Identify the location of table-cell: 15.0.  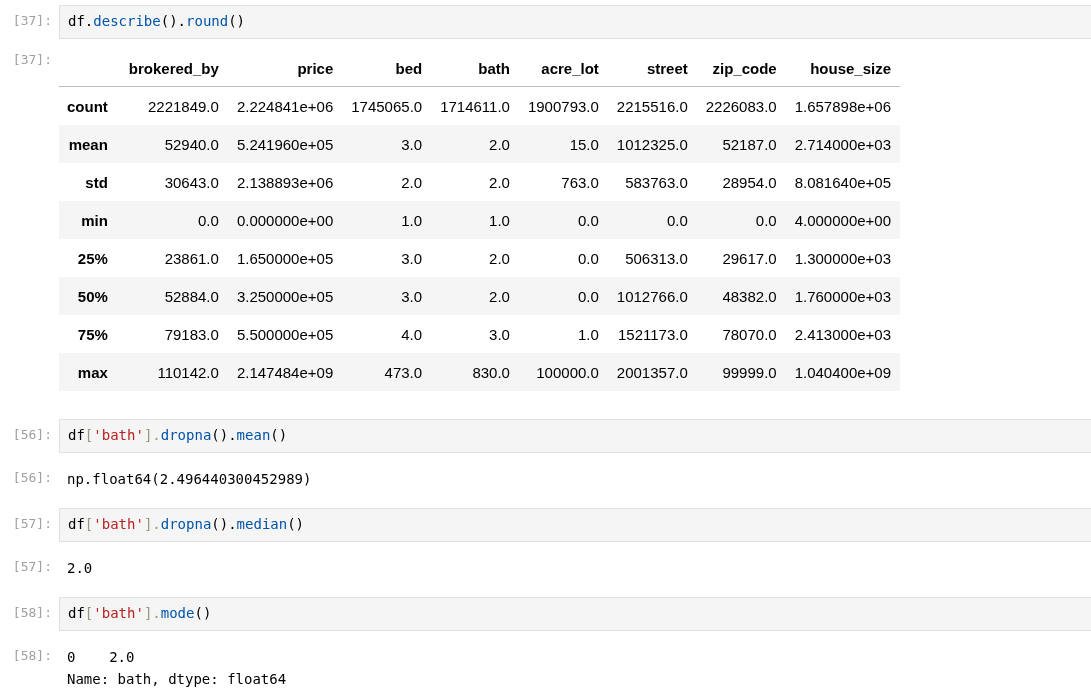
(563, 144).